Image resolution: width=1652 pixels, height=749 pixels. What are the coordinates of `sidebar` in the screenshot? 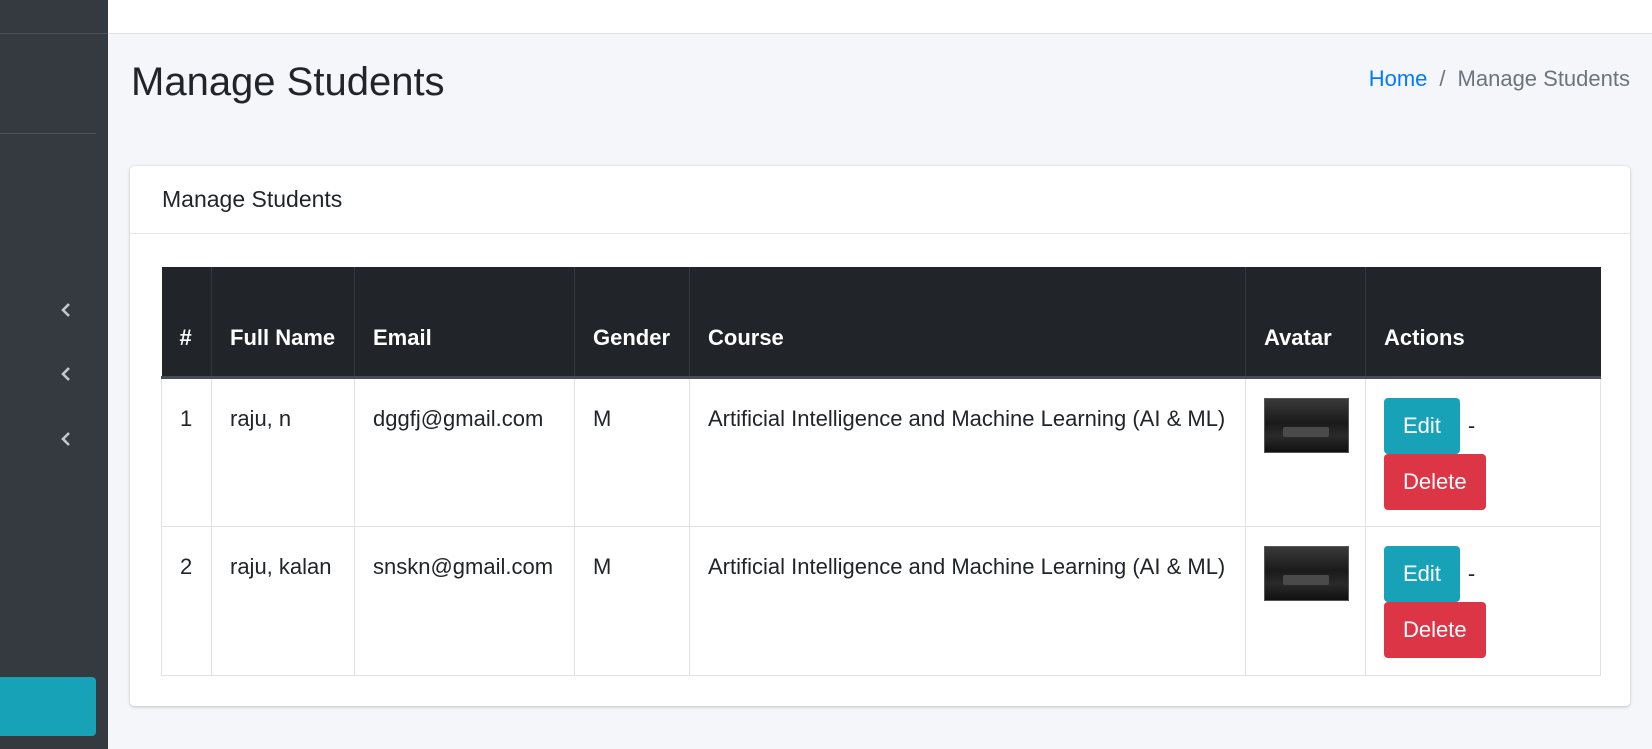 It's located at (54, 374).